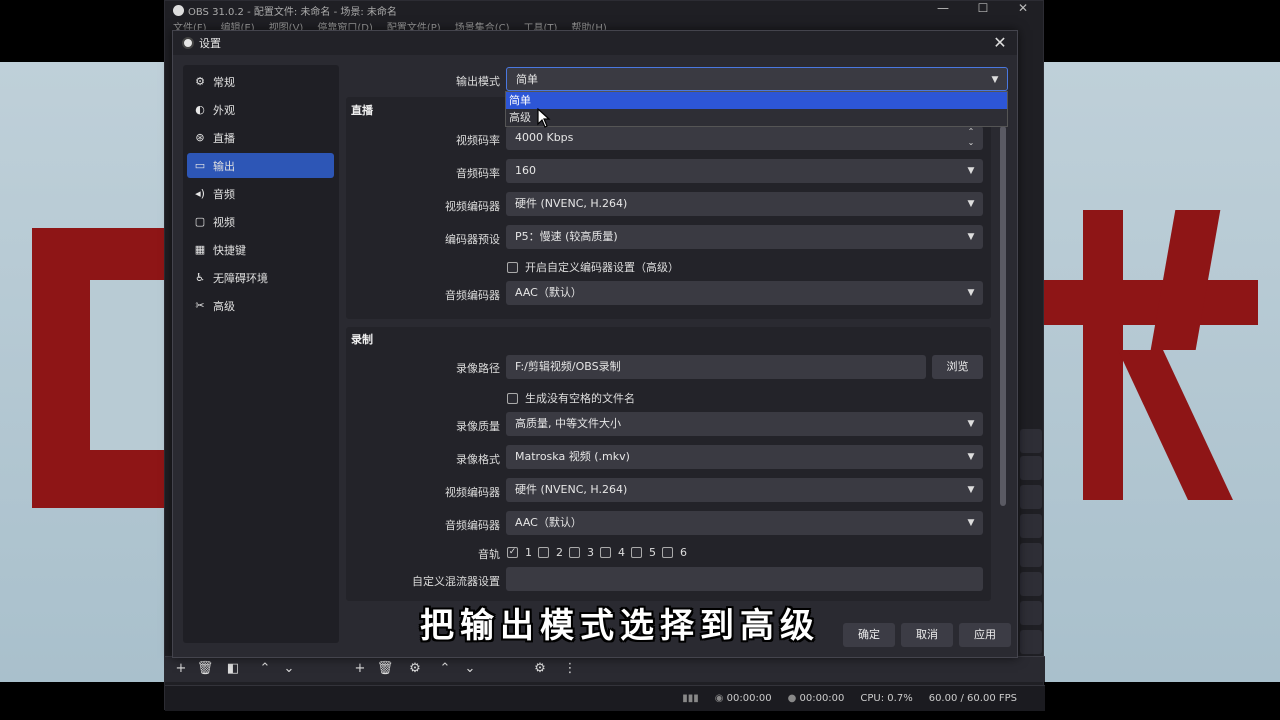 The width and height of the screenshot is (1280, 720). I want to click on recording-format-select: Matroska 视频 (.mkv) ▼, so click(744, 457).